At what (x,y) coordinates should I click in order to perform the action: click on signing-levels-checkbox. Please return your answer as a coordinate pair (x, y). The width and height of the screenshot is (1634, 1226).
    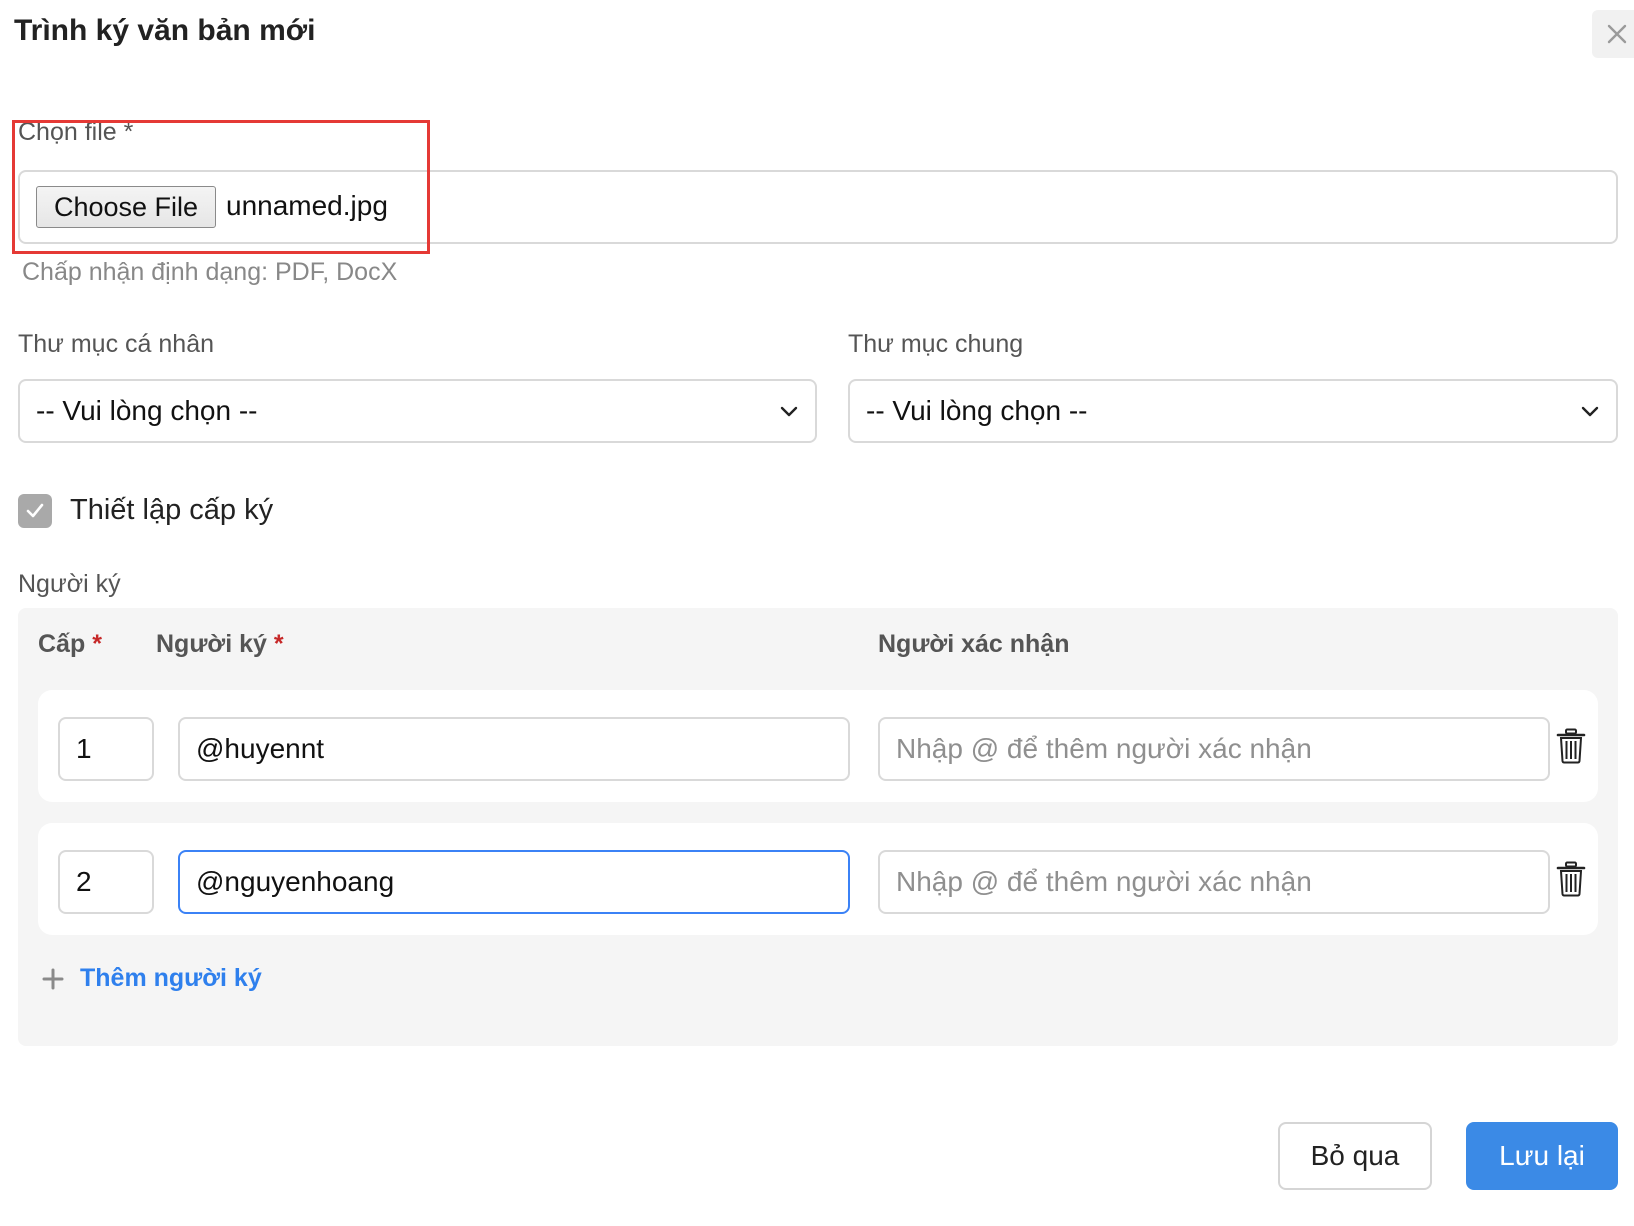
    Looking at the image, I should click on (35, 511).